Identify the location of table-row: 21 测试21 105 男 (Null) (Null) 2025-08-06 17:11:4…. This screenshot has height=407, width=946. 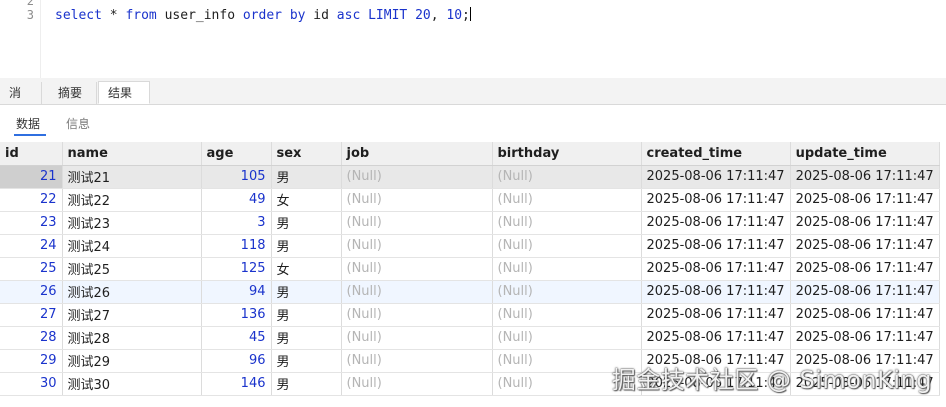
(470, 177).